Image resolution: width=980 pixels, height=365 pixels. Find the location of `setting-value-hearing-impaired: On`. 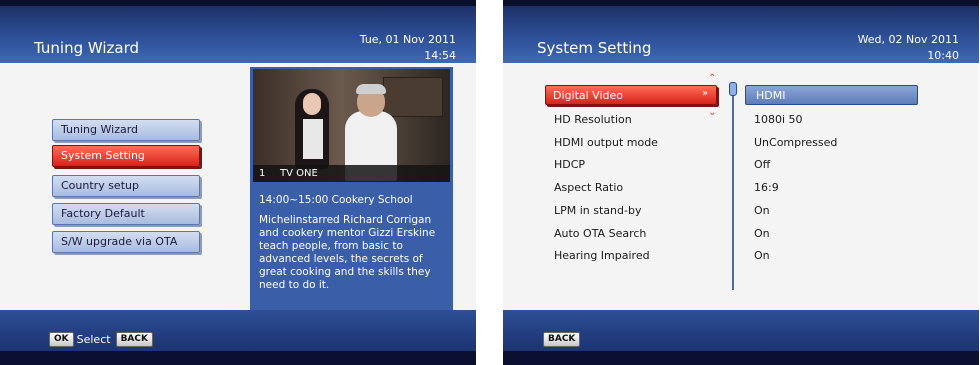

setting-value-hearing-impaired: On is located at coordinates (762, 255).